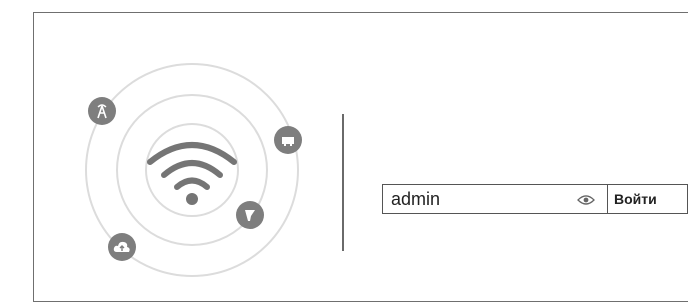 This screenshot has width=688, height=302. I want to click on login-button: Войти, so click(647, 199).